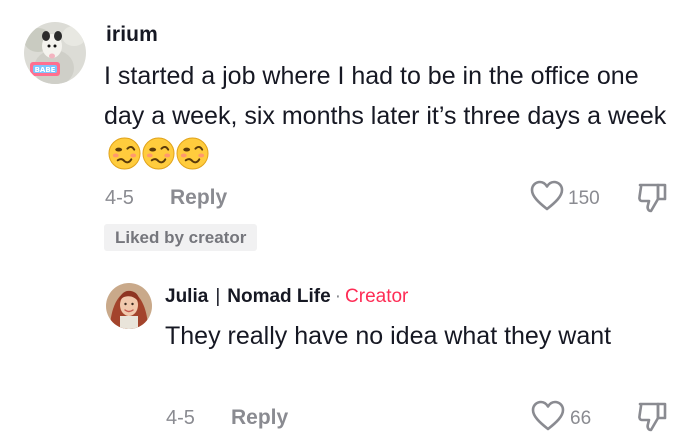 The width and height of the screenshot is (700, 444). I want to click on reply-like-count: 66, so click(581, 418).